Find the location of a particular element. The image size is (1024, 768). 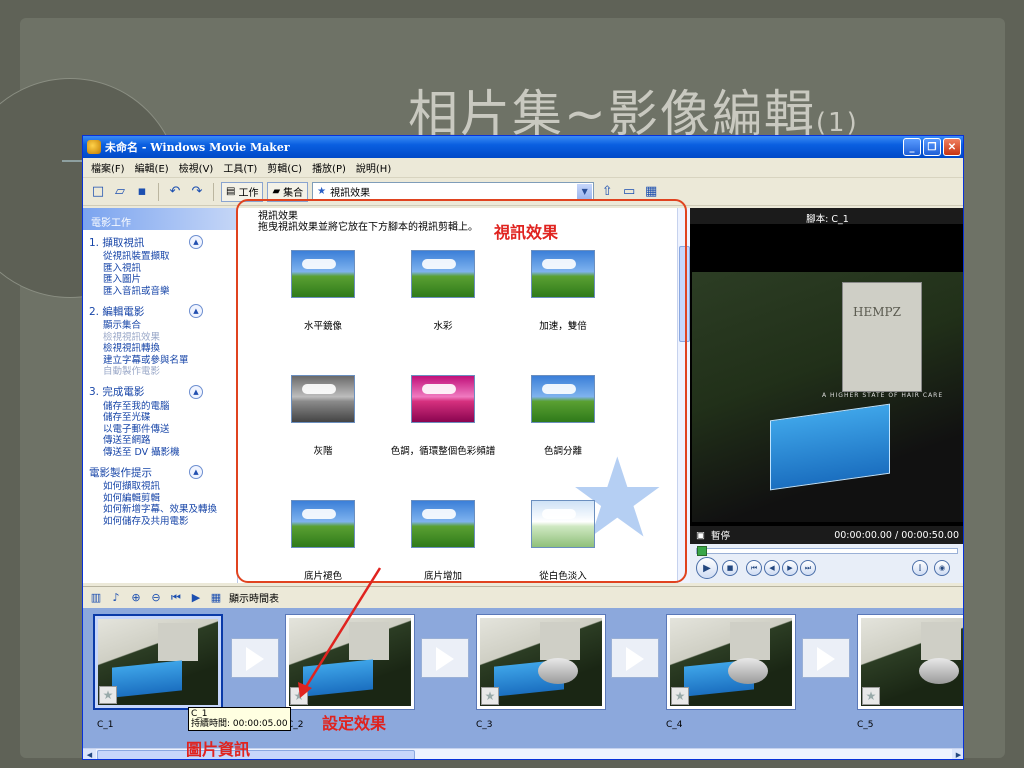

task-link: 檢視視訊效果 is located at coordinates (160, 338).